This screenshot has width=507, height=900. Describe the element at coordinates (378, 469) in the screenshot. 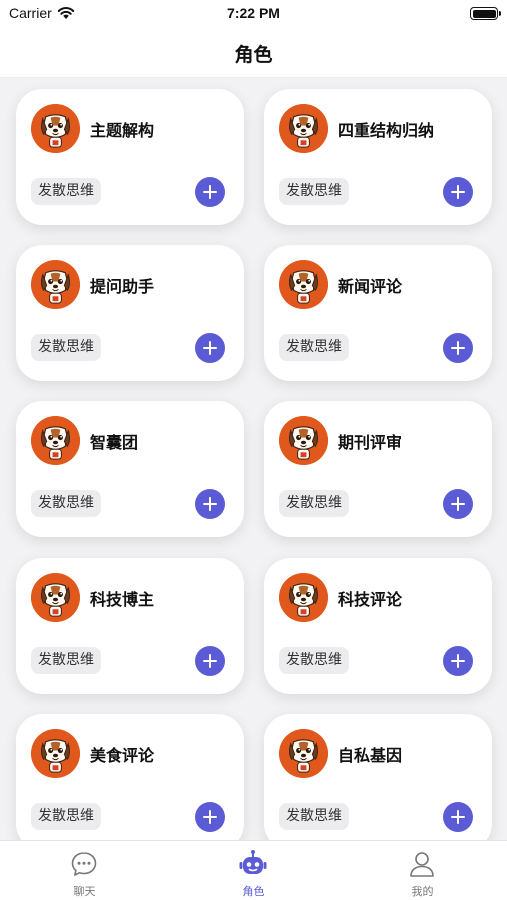

I see `role-card: 期刊评审 发散思维` at that location.